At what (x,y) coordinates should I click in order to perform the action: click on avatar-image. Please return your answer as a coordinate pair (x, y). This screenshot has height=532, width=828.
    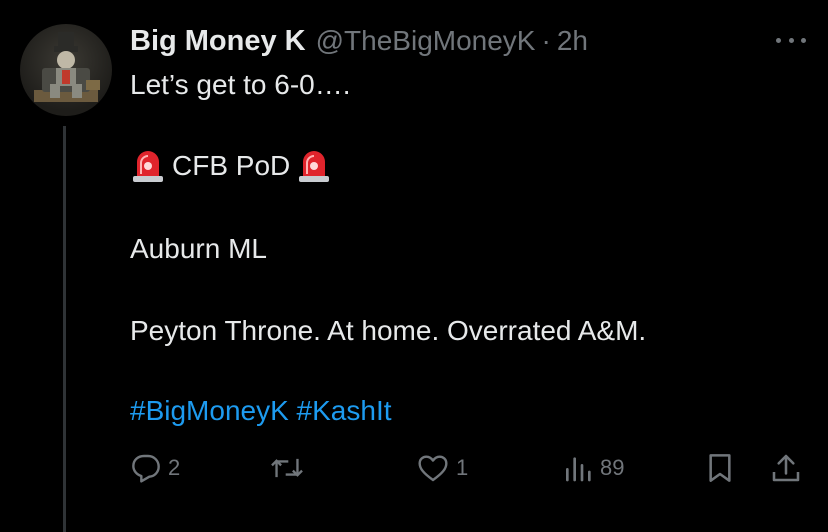
    Looking at the image, I should click on (67, 67).